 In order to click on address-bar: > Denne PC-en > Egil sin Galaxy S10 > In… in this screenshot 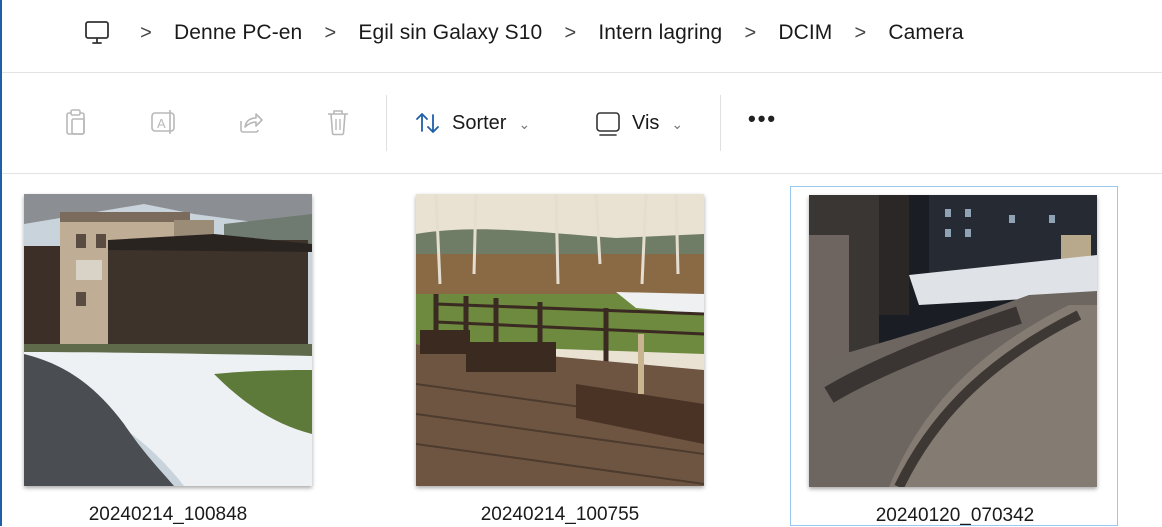, I will do `click(582, 35)`.